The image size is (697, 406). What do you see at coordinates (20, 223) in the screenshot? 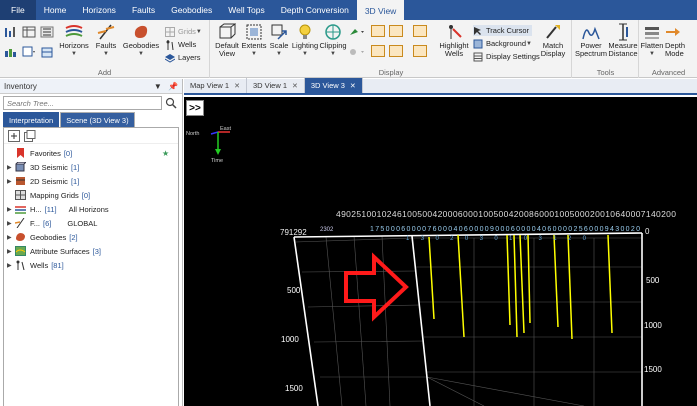
I see `fault-icon` at bounding box center [20, 223].